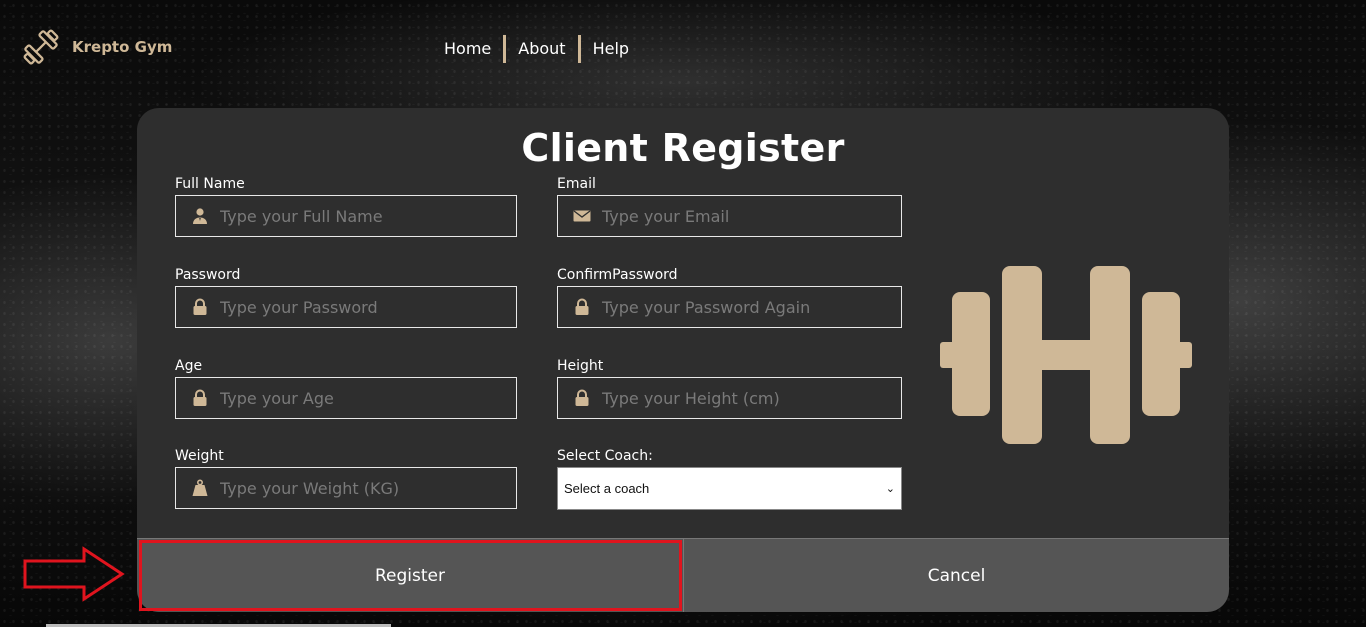 Image resolution: width=1366 pixels, height=627 pixels. Describe the element at coordinates (410, 575) in the screenshot. I see `register-highlight-box` at that location.